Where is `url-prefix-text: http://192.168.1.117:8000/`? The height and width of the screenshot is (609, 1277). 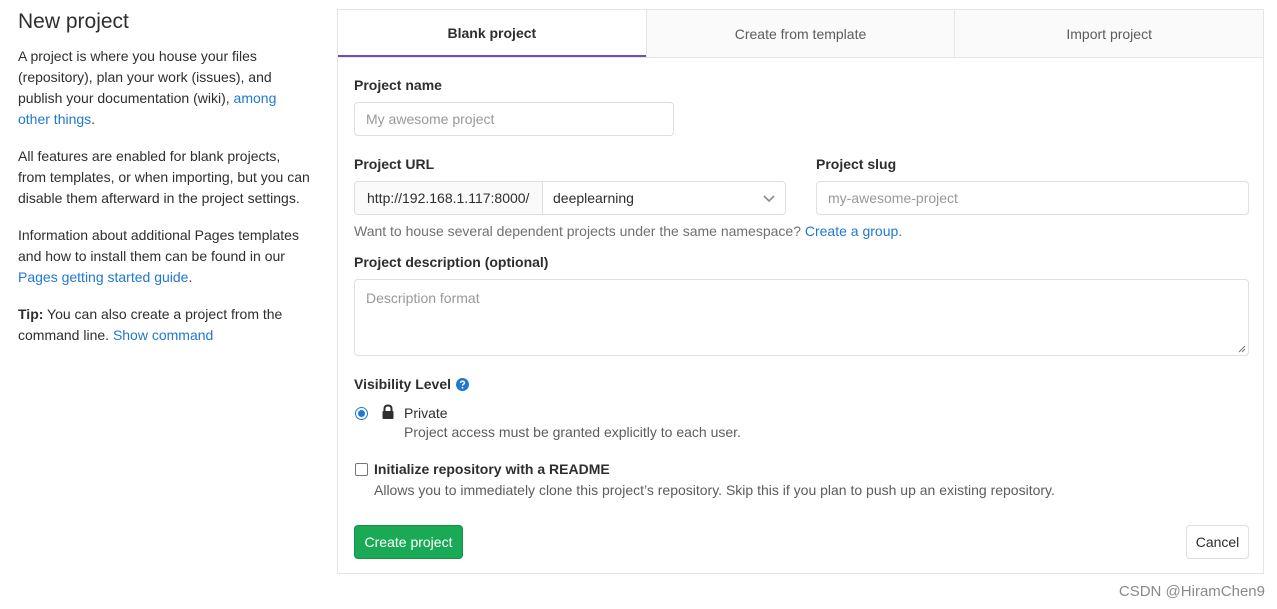 url-prefix-text: http://192.168.1.117:8000/ is located at coordinates (448, 198).